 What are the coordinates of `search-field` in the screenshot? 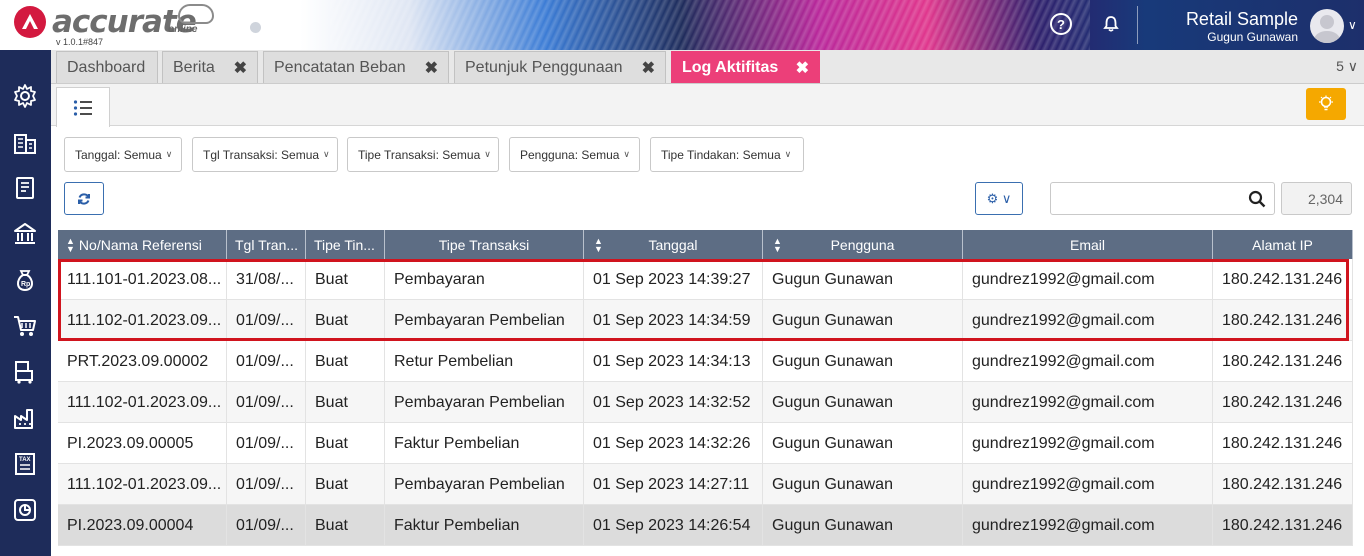 It's located at (1162, 198).